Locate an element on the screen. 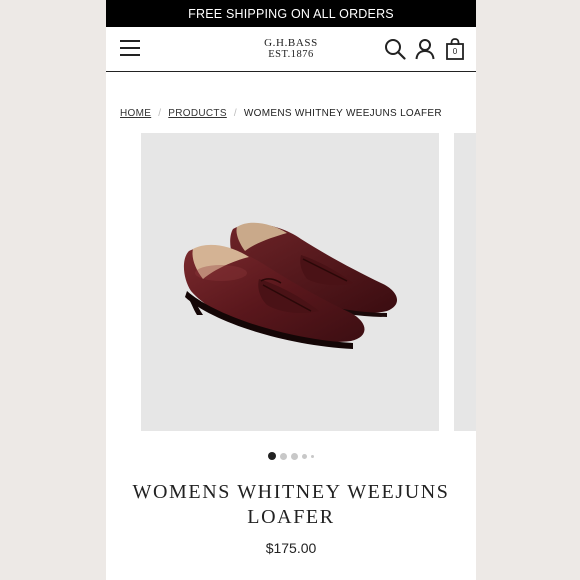 The width and height of the screenshot is (580, 580). search-icon is located at coordinates (395, 49).